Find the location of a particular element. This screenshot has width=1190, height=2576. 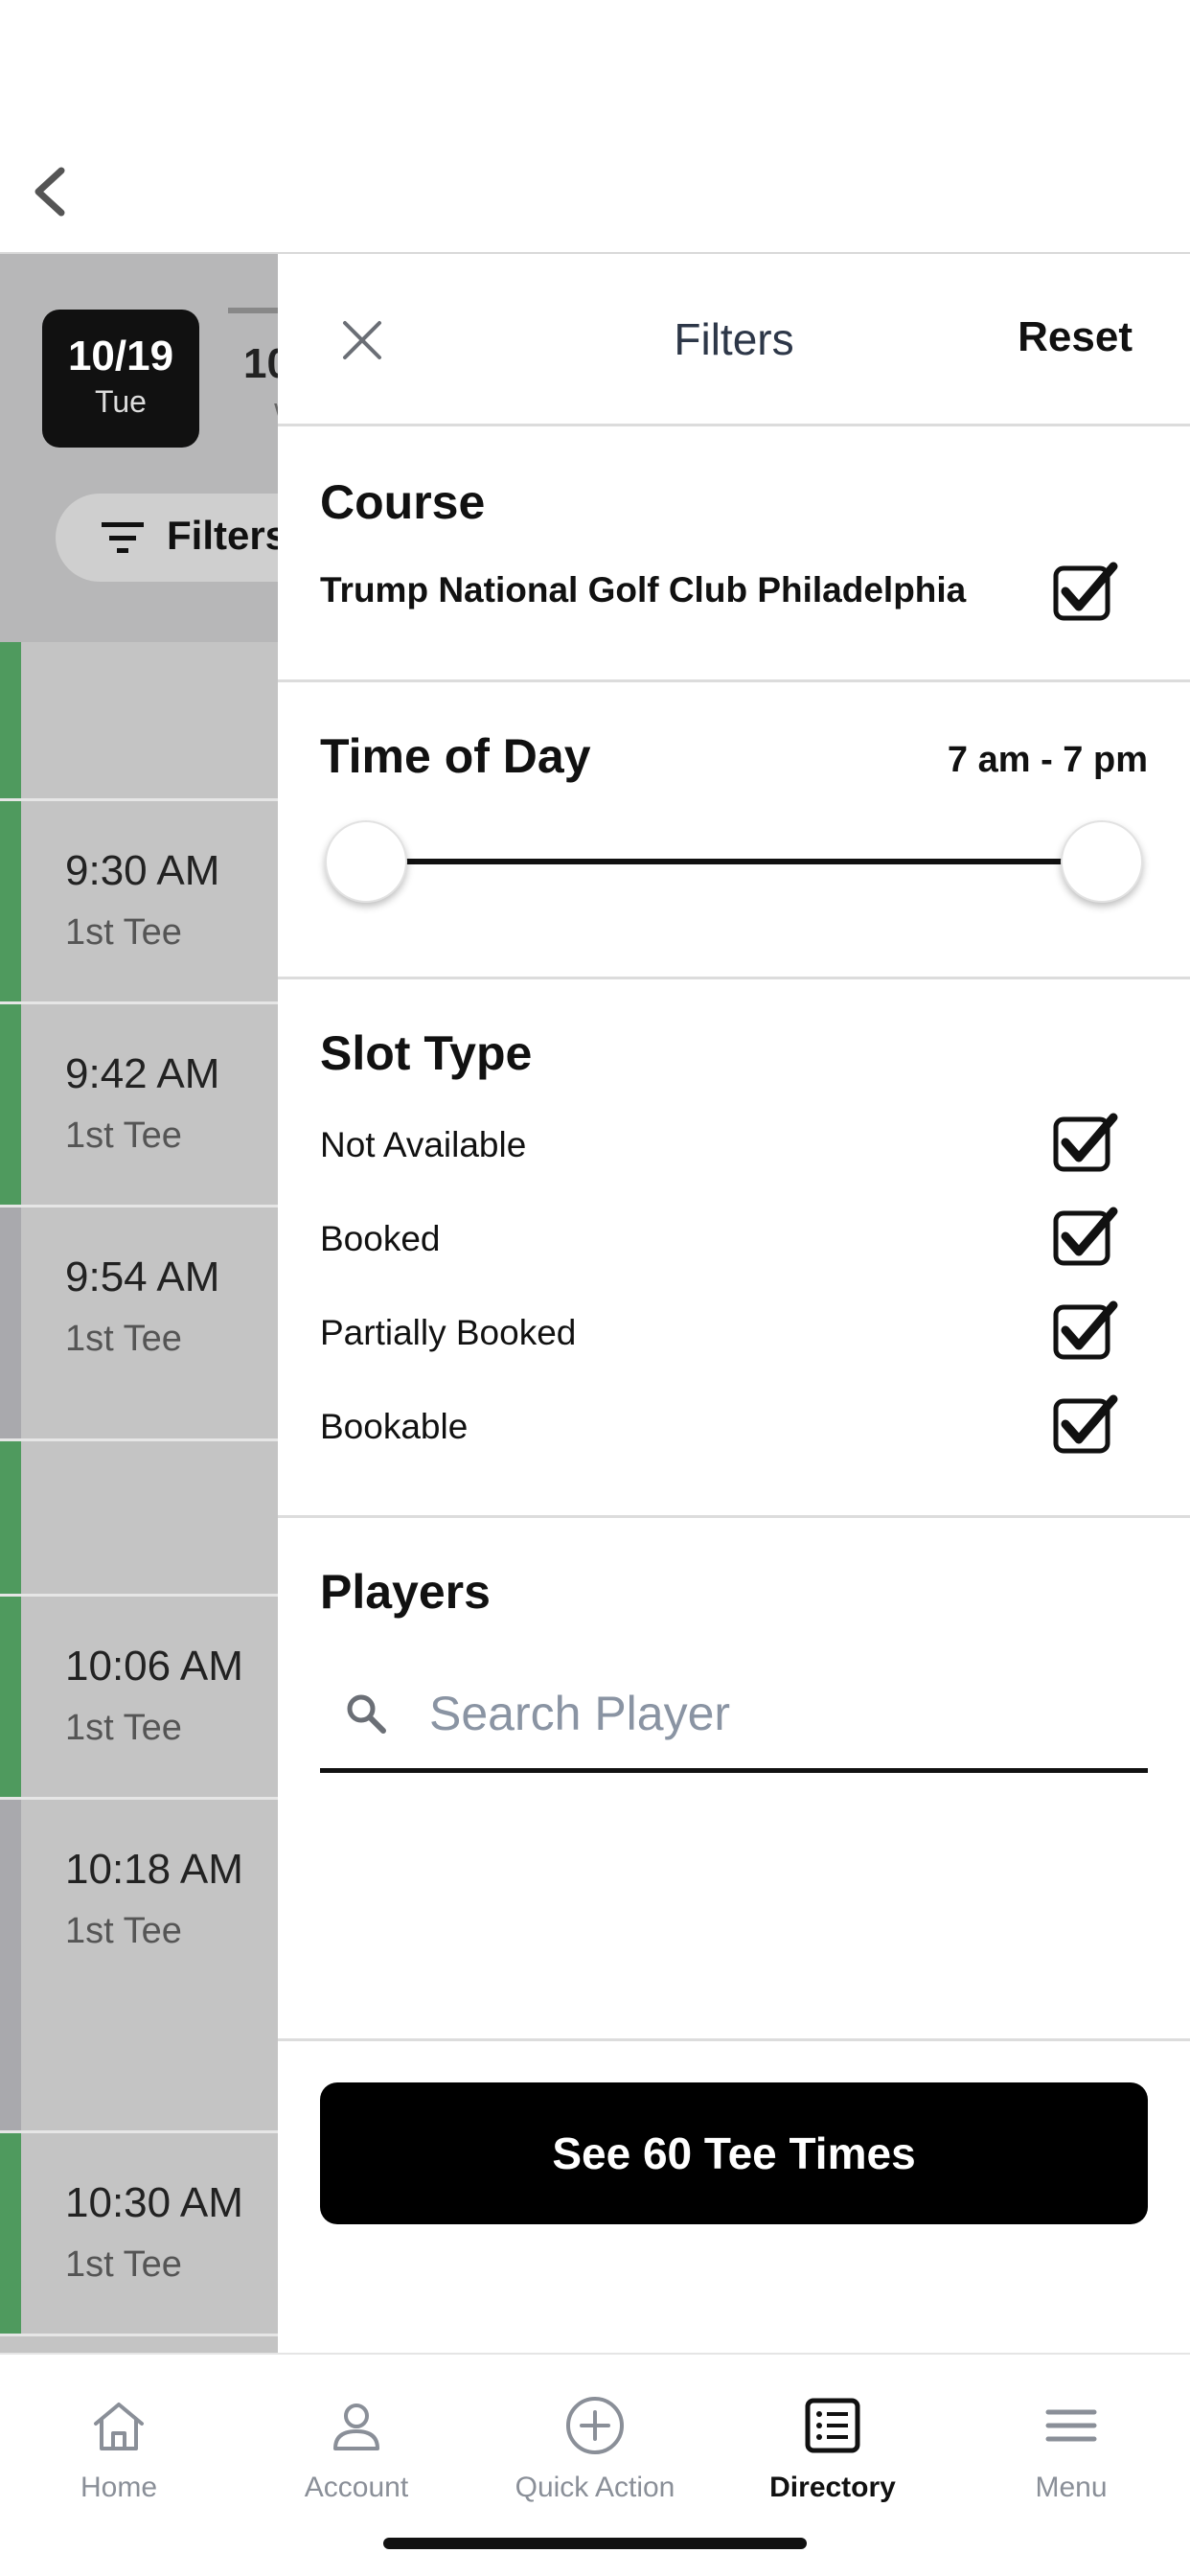

account-icon is located at coordinates (356, 2427).